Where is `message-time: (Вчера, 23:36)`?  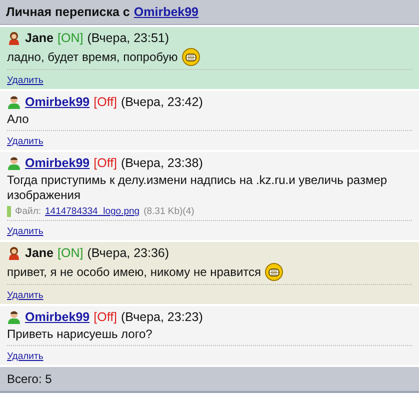 message-time: (Вчера, 23:36) is located at coordinates (128, 253).